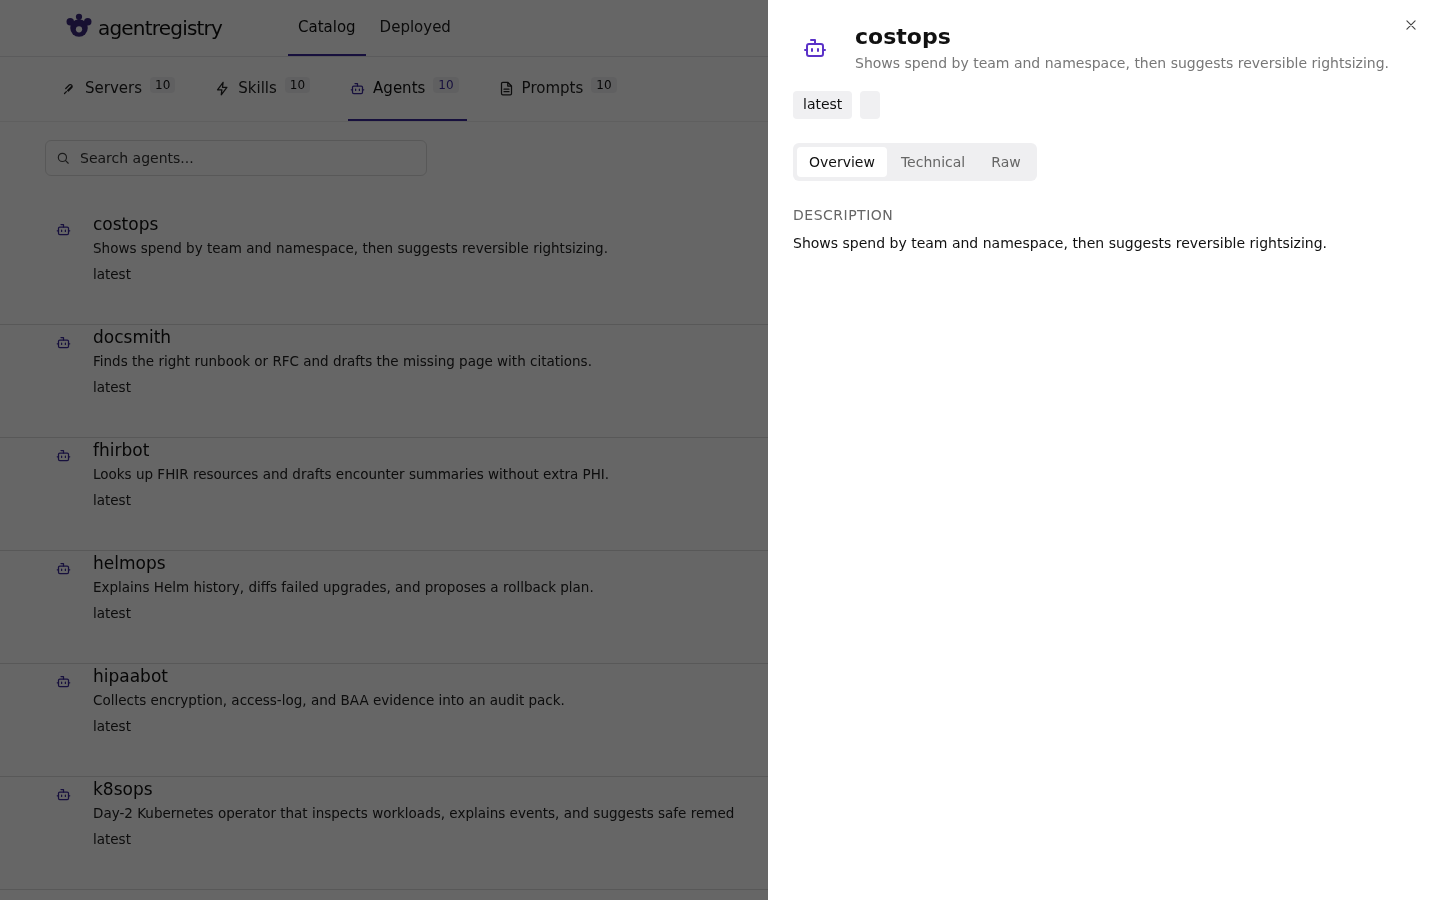  What do you see at coordinates (342, 361) in the screenshot?
I see `agent-description: Finds the right runbook or RFC and drafts the missing page with citations.` at bounding box center [342, 361].